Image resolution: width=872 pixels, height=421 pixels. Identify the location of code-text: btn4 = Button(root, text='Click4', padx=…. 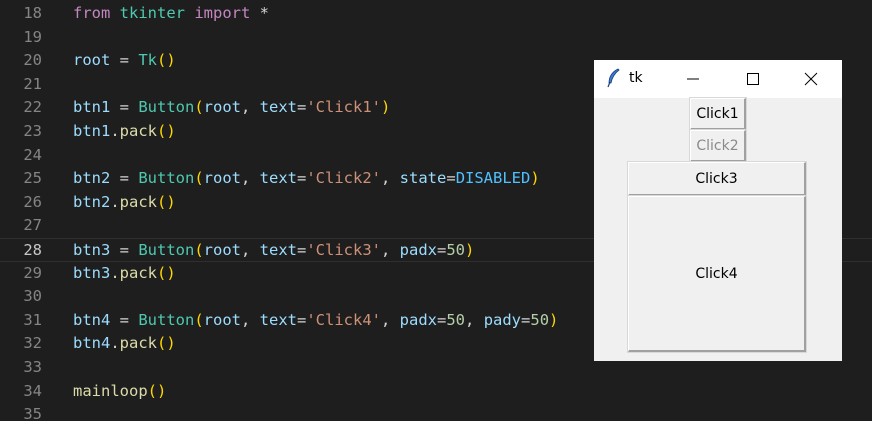
(315, 321).